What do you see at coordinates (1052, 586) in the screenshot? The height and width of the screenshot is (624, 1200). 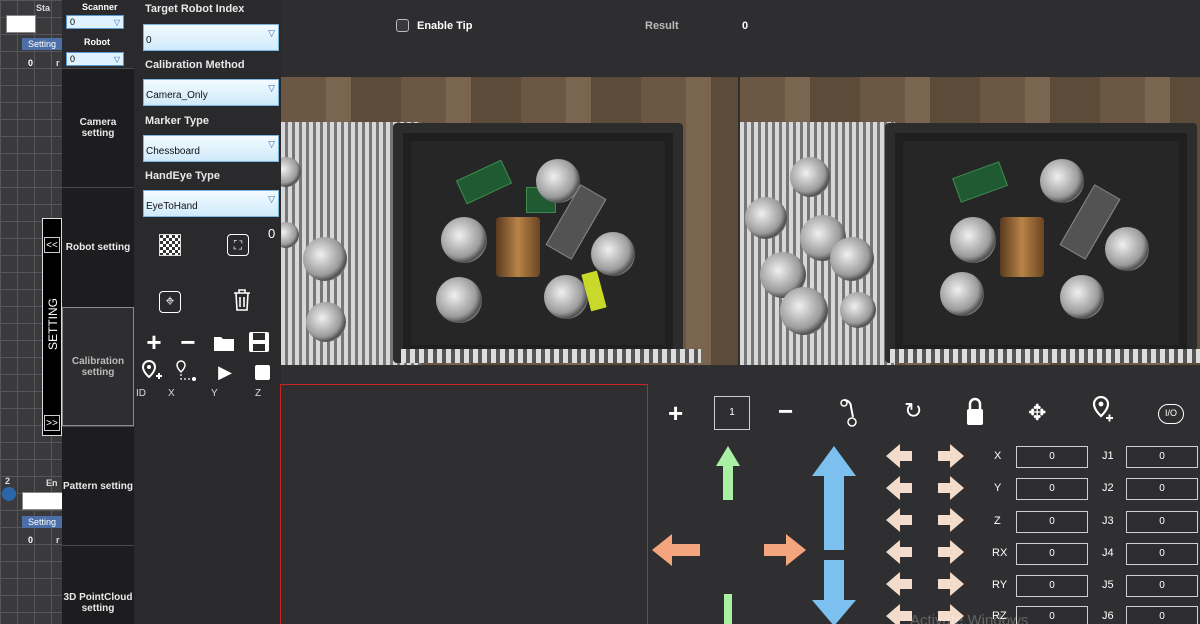 I see `value-ry: 0` at bounding box center [1052, 586].